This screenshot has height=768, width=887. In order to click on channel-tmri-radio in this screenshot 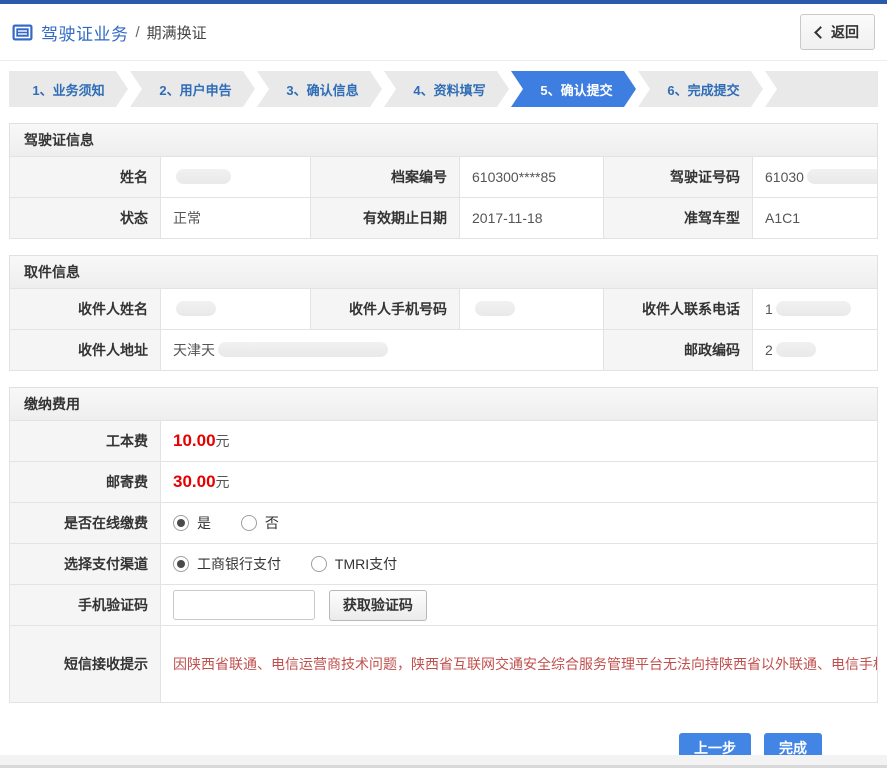, I will do `click(318, 564)`.